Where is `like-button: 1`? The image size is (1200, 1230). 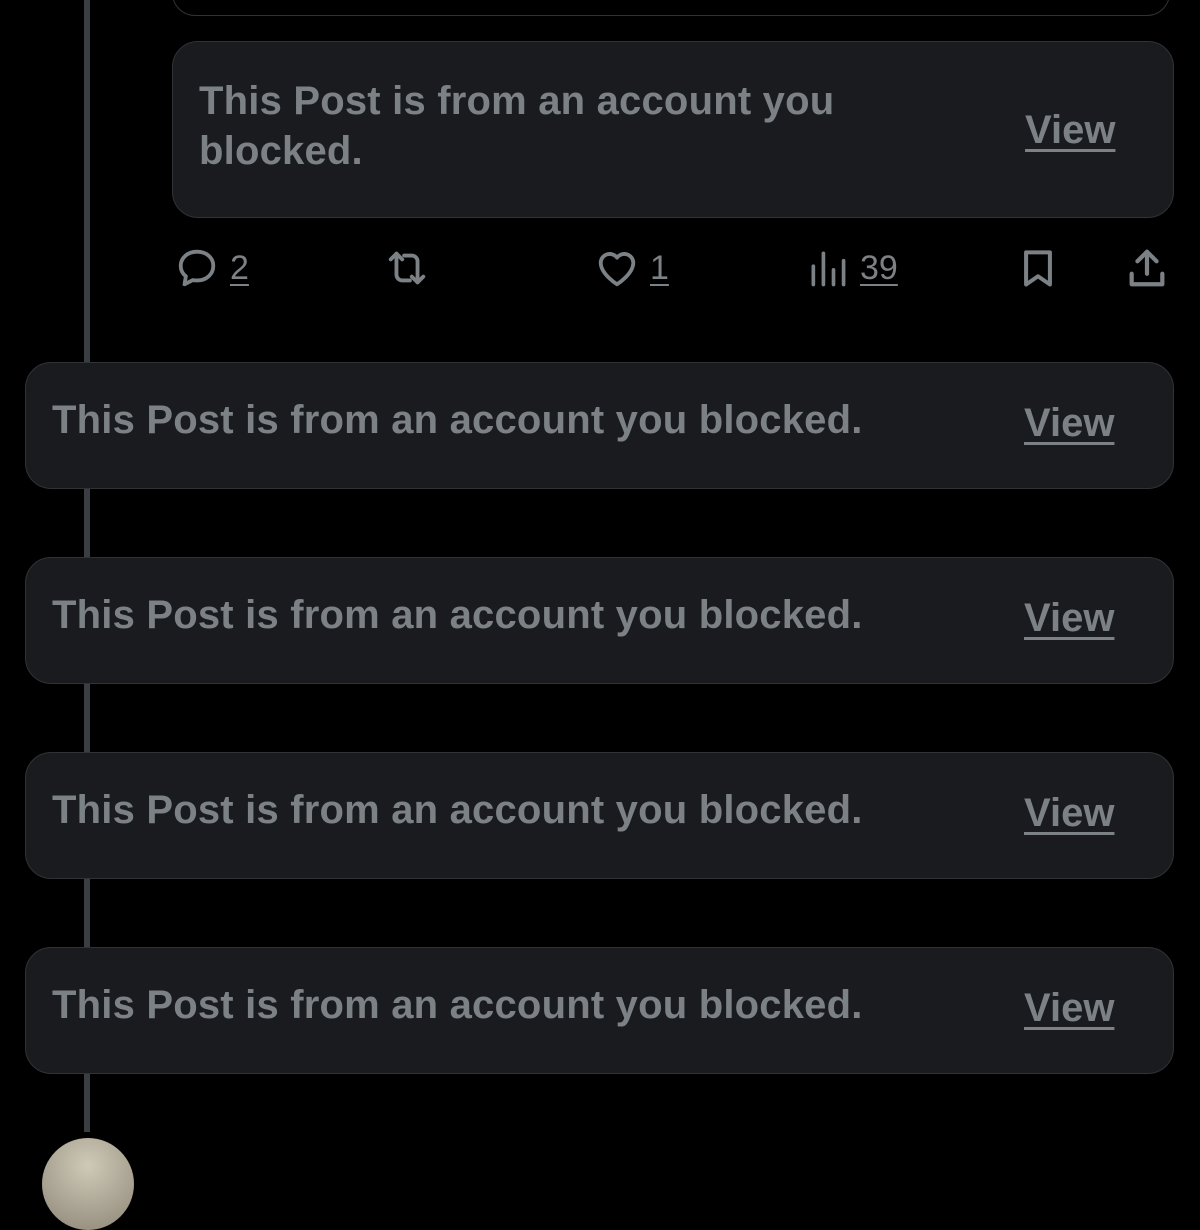
like-button: 1 is located at coordinates (631, 268).